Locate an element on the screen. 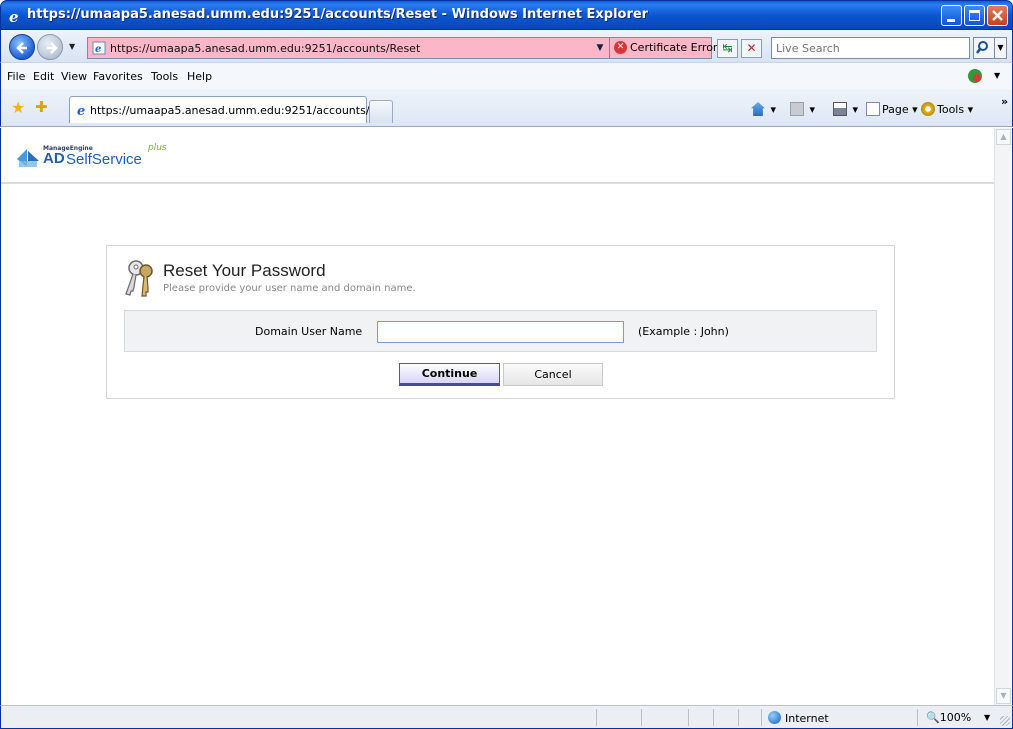 The width and height of the screenshot is (1013, 729). resize-grip is located at coordinates (1005, 721).